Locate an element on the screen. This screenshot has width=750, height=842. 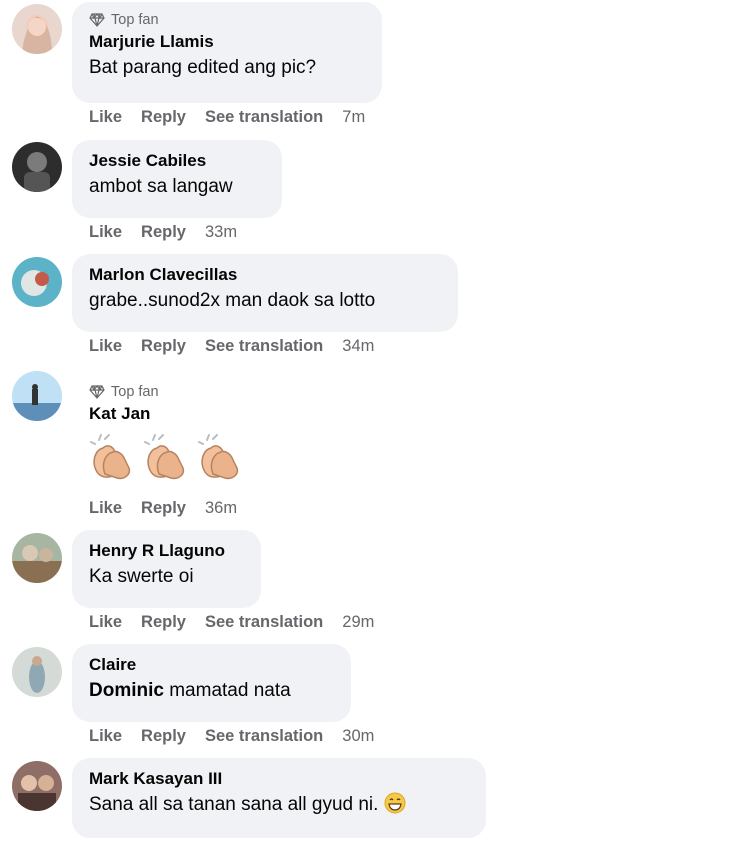
comment-actions: Like Reply See translation 29m is located at coordinates (241, 622).